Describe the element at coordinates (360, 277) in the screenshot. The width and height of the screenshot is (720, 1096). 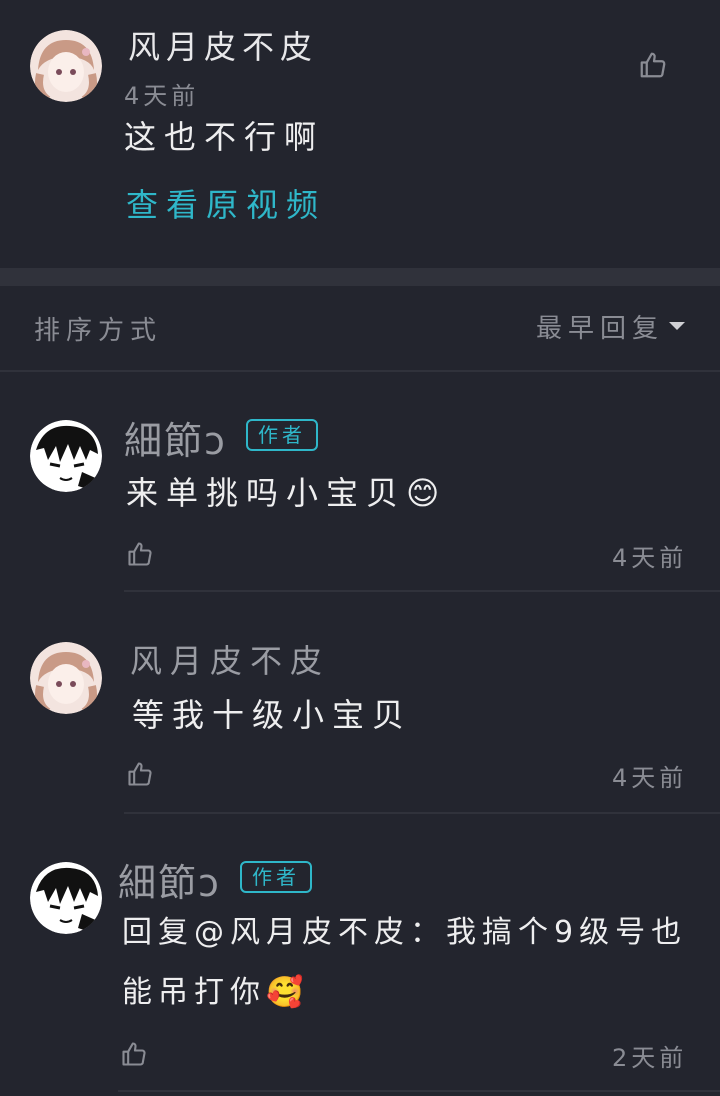
I see `section-separator` at that location.